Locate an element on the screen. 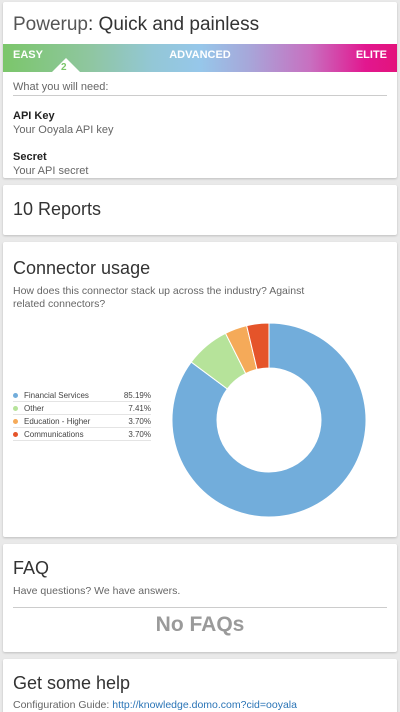 This screenshot has width=400, height=712. requirement-name: API Key is located at coordinates (34, 116).